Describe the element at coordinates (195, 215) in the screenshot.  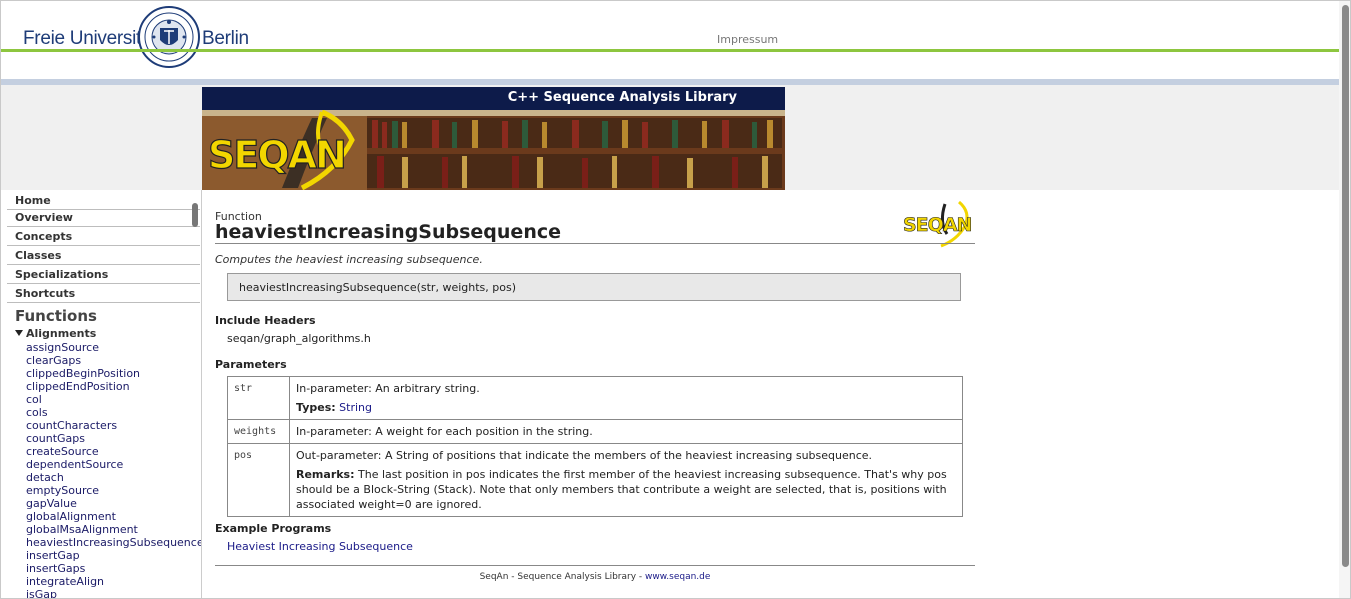
I see `sidebar-scrollbar` at that location.